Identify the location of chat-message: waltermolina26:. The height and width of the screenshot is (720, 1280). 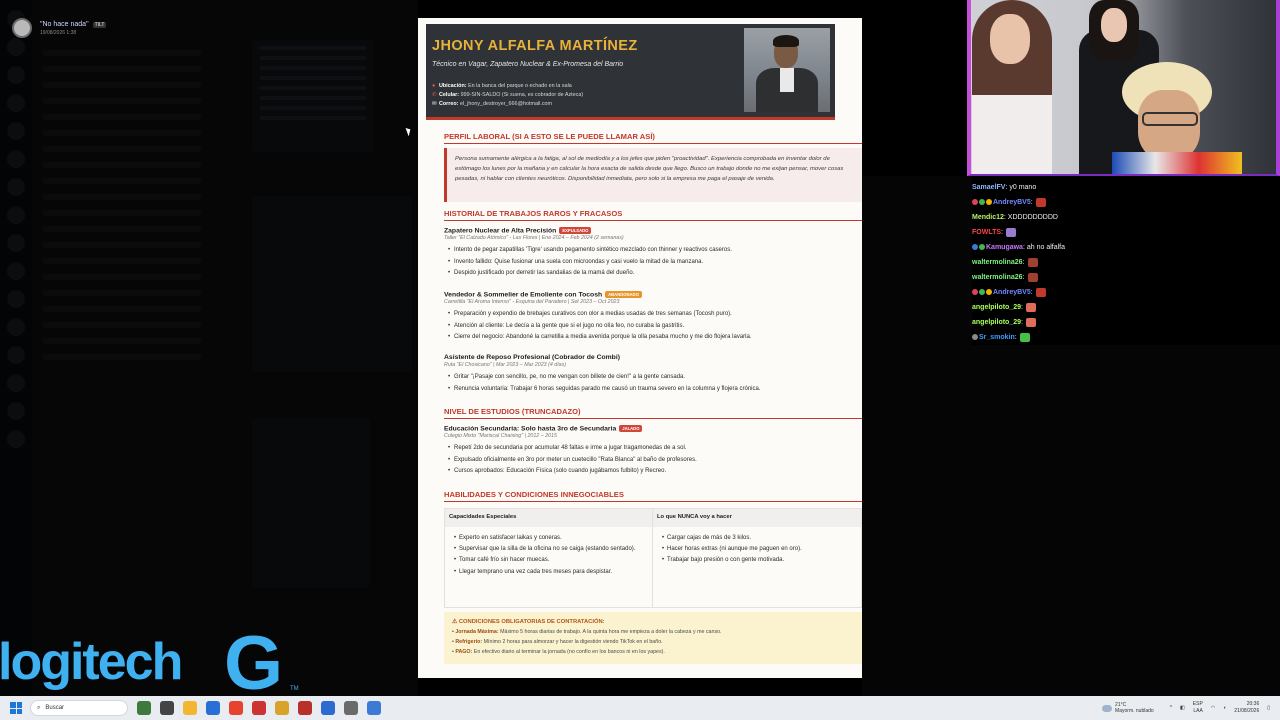
(1122, 277).